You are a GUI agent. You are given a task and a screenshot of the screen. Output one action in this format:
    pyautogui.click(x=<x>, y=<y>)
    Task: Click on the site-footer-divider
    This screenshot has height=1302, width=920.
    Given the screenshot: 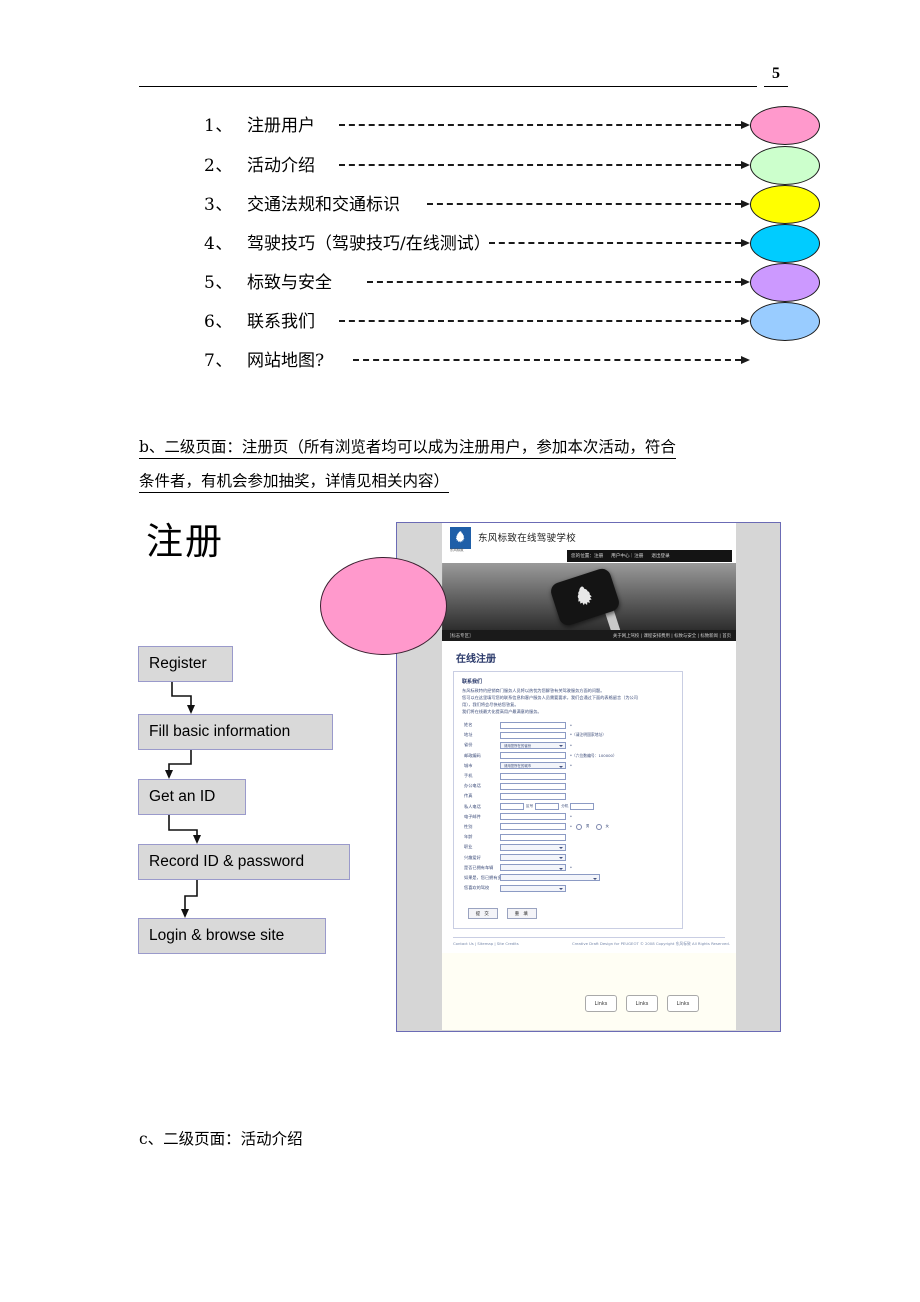 What is the action you would take?
    pyautogui.click(x=589, y=937)
    